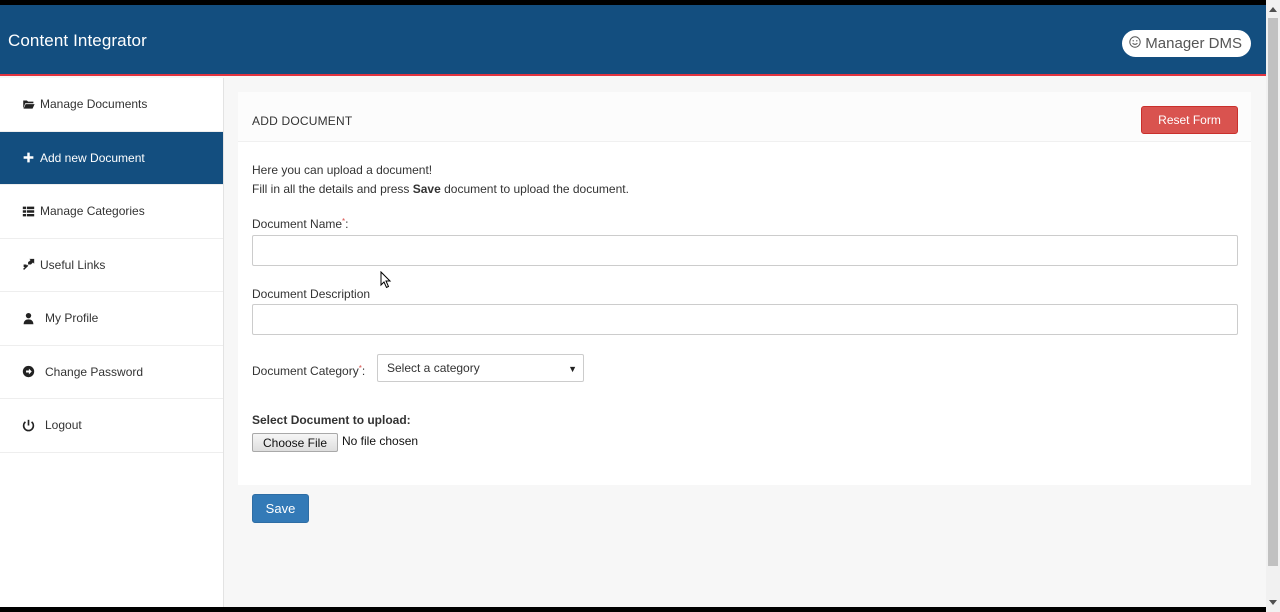 This screenshot has width=1280, height=612. Describe the element at coordinates (534, 189) in the screenshot. I see `intro-text-part: document to upload the document.` at that location.